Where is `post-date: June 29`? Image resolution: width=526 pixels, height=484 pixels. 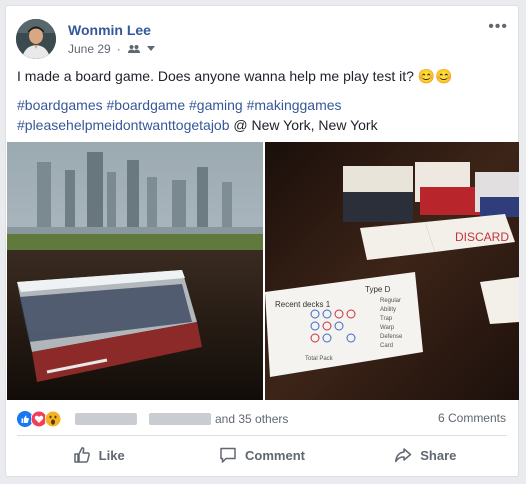
post-date: June 29 is located at coordinates (89, 49).